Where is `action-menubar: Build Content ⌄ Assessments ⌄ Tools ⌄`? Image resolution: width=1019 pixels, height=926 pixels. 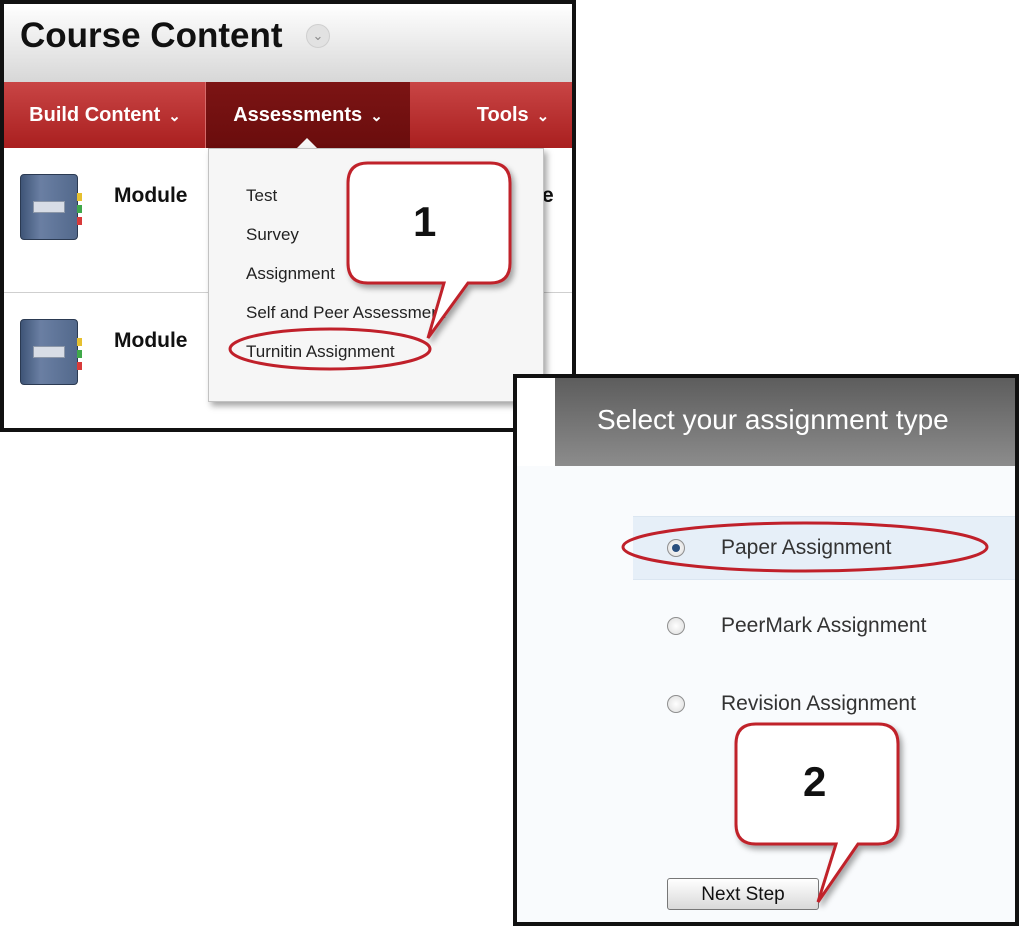
action-menubar: Build Content ⌄ Assessments ⌄ Tools ⌄ is located at coordinates (288, 115).